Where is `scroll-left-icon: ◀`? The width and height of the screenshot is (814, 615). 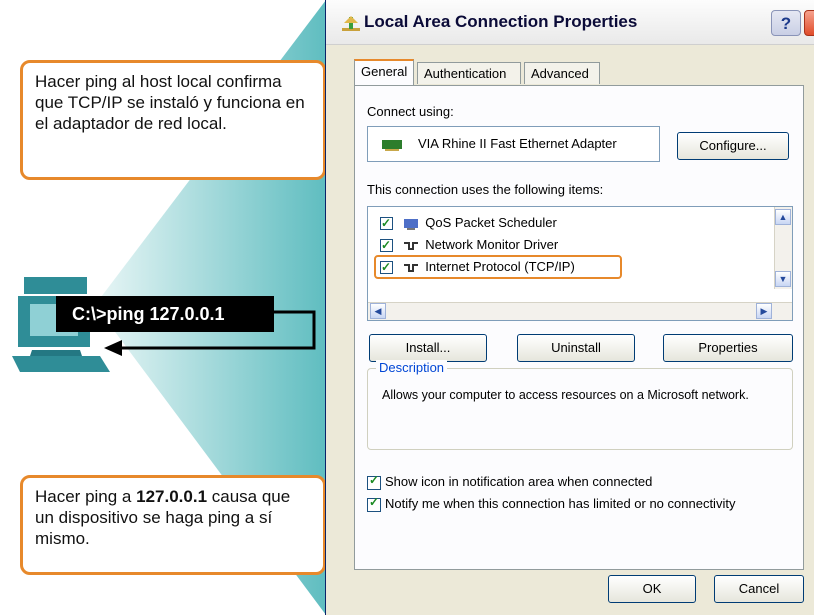 scroll-left-icon: ◀ is located at coordinates (378, 311).